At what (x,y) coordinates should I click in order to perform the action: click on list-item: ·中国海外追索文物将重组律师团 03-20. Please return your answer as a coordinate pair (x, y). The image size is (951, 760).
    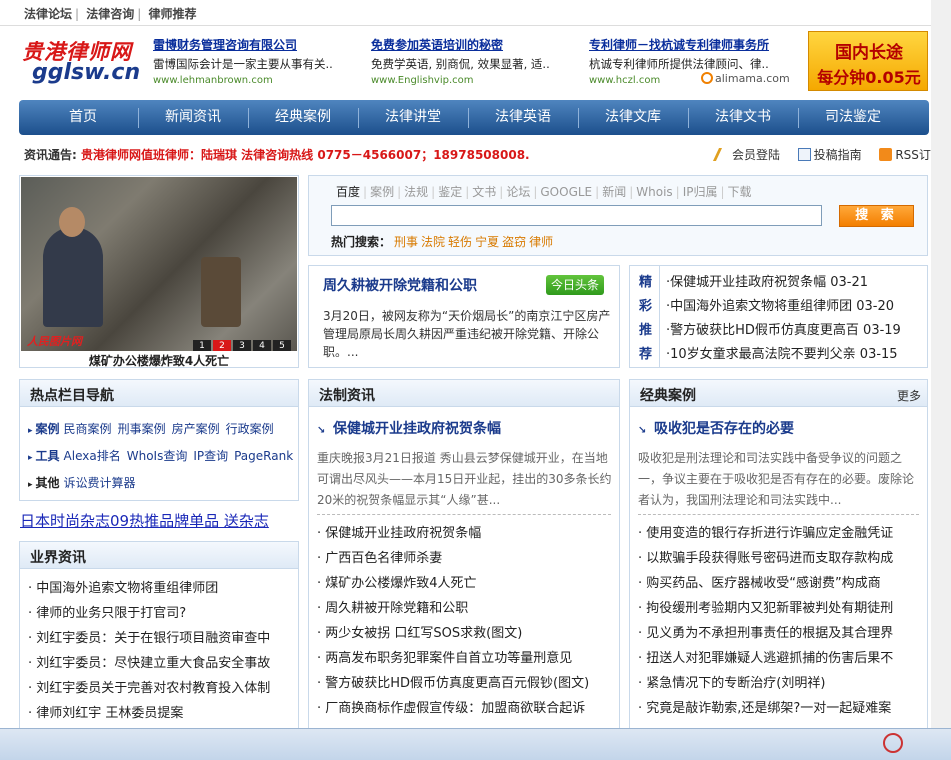
    Looking at the image, I should click on (783, 307).